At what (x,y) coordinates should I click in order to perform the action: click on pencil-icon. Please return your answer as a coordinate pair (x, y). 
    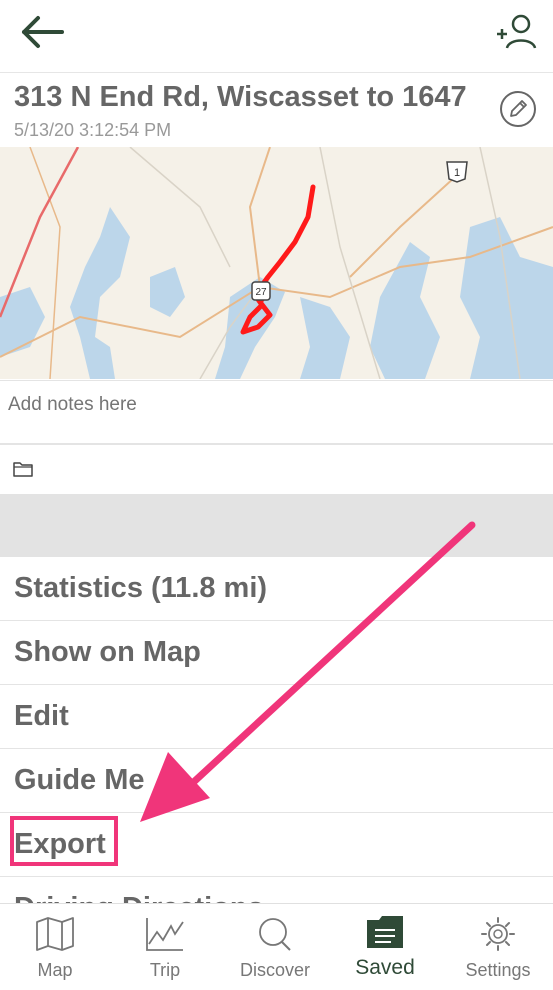
    Looking at the image, I should click on (518, 108).